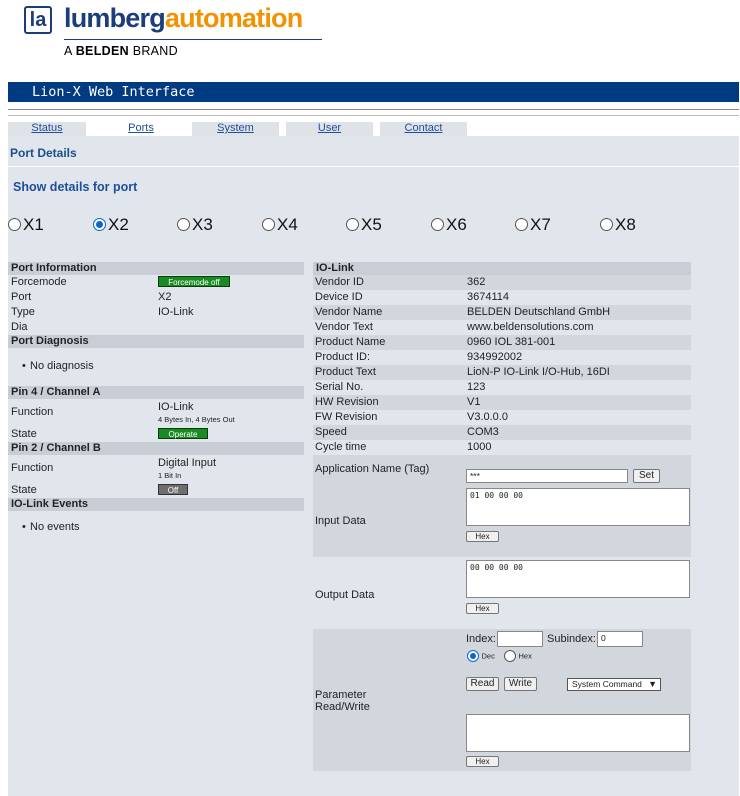 The width and height of the screenshot is (740, 796). Describe the element at coordinates (156, 504) in the screenshot. I see `iolink-events-heading: IO-Link Events` at that location.